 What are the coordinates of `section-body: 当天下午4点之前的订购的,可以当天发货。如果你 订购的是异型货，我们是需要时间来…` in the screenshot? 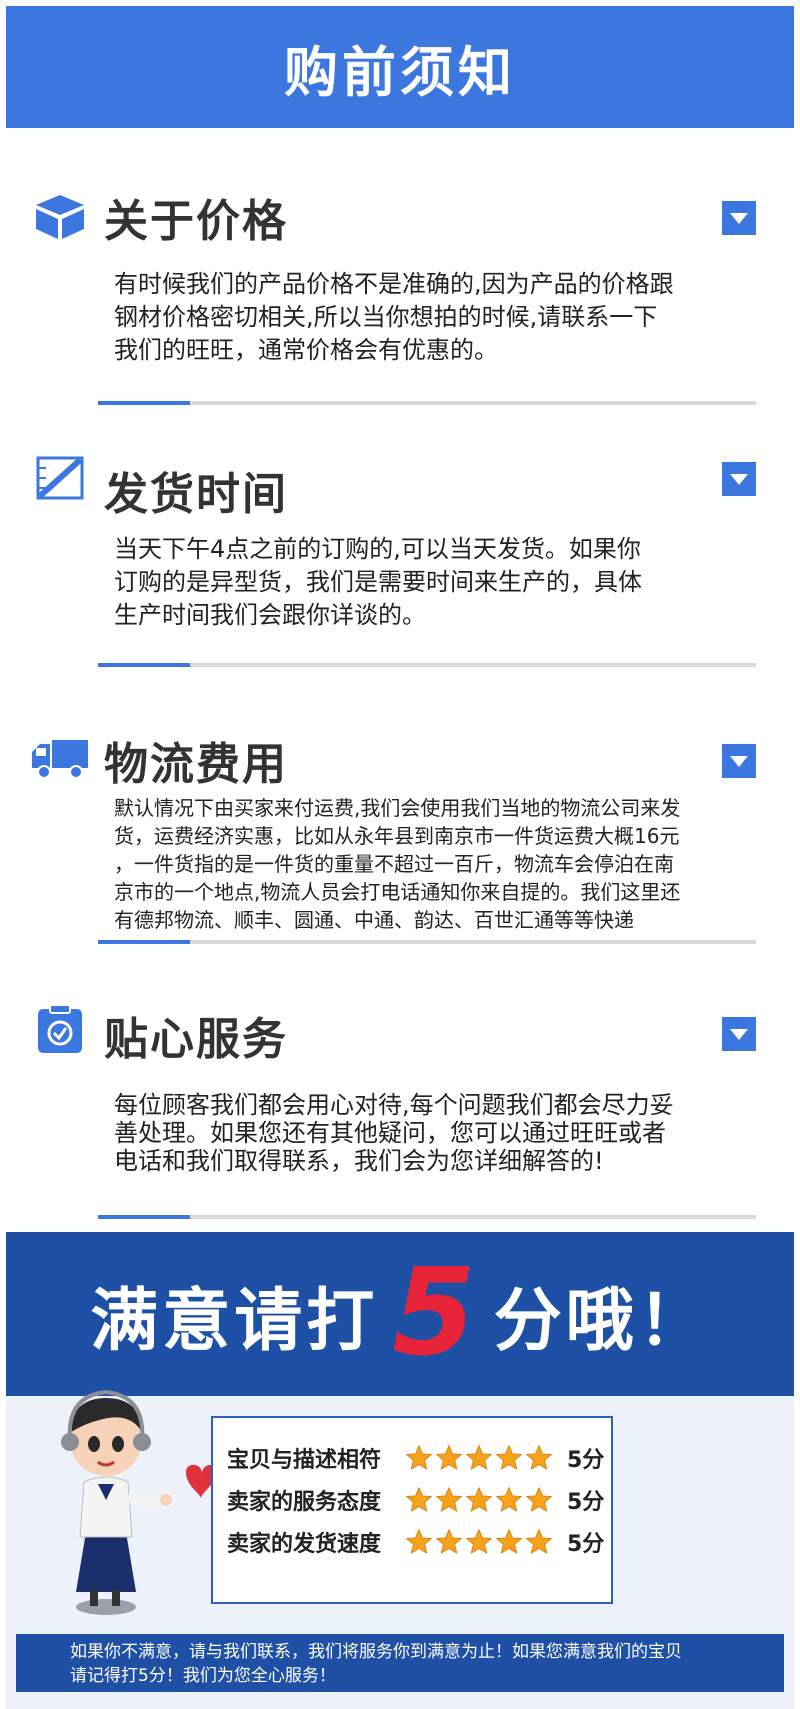 It's located at (378, 582).